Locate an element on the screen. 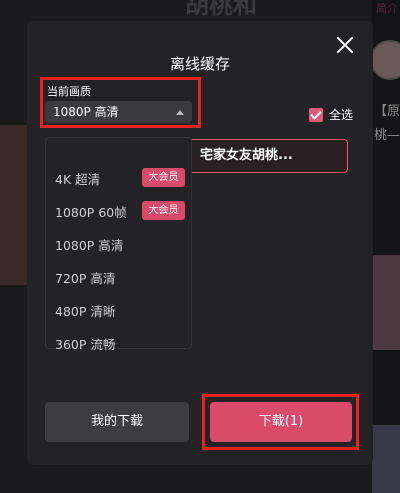 This screenshot has height=493, width=400. dialog-title: 离线缓存 is located at coordinates (199, 64).